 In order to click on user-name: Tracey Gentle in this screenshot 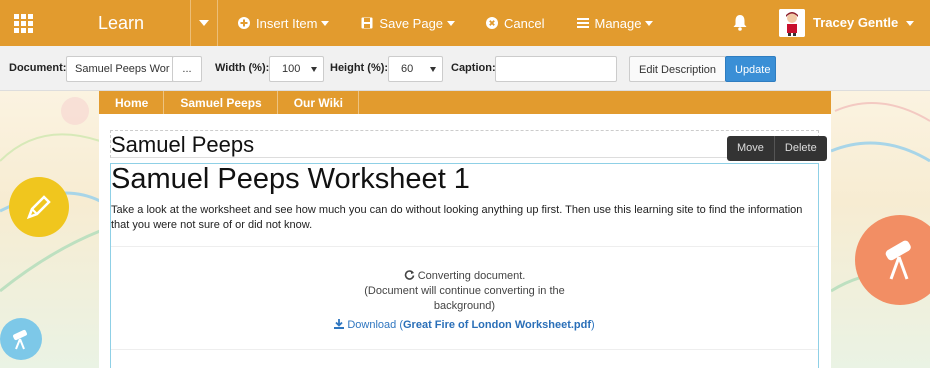, I will do `click(856, 22)`.